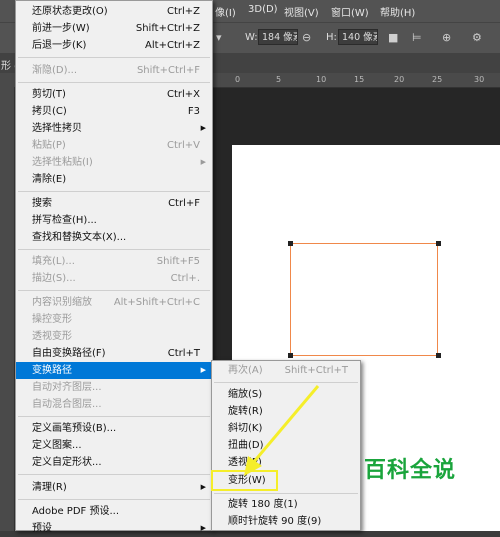  Describe the element at coordinates (279, 79) in the screenshot. I see `ruler-tick: 5` at that location.